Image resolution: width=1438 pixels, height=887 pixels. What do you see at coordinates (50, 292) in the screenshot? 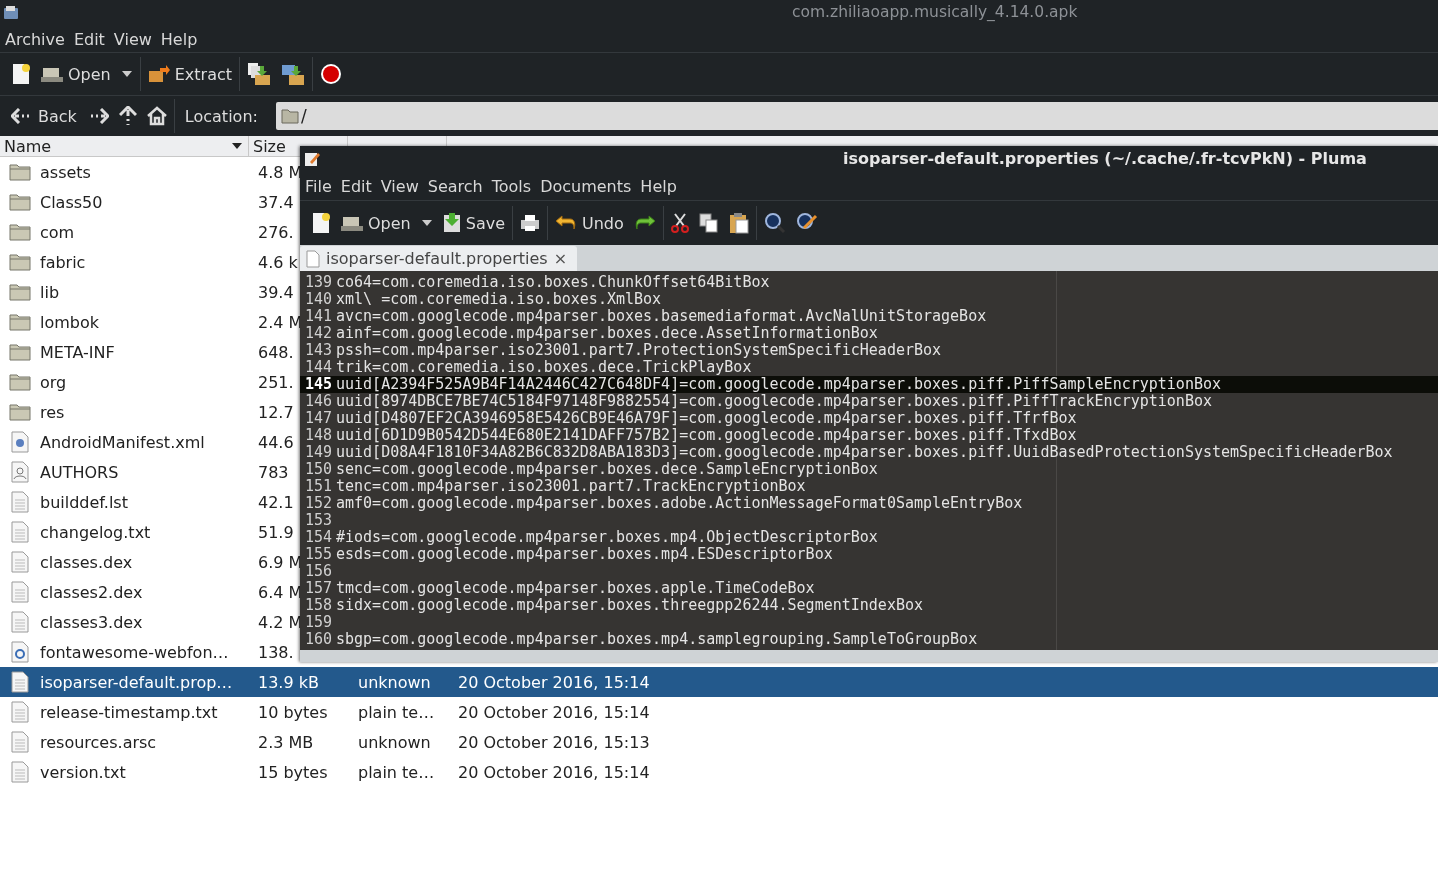
I see `file-name: lib` at bounding box center [50, 292].